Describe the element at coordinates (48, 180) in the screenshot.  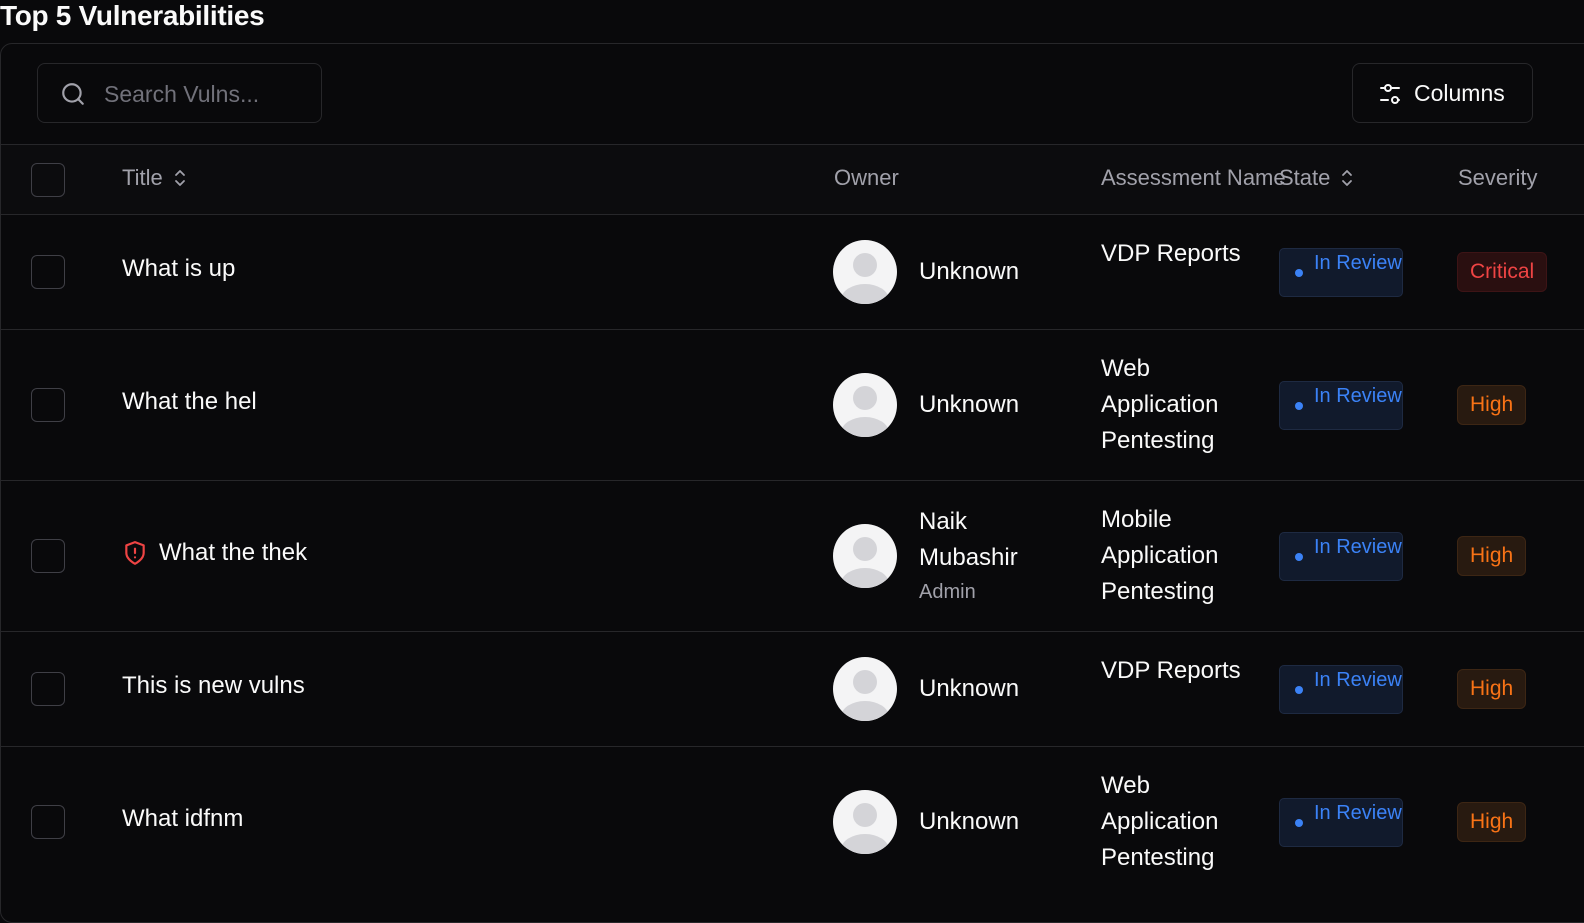
I see `select-all-checkbox` at that location.